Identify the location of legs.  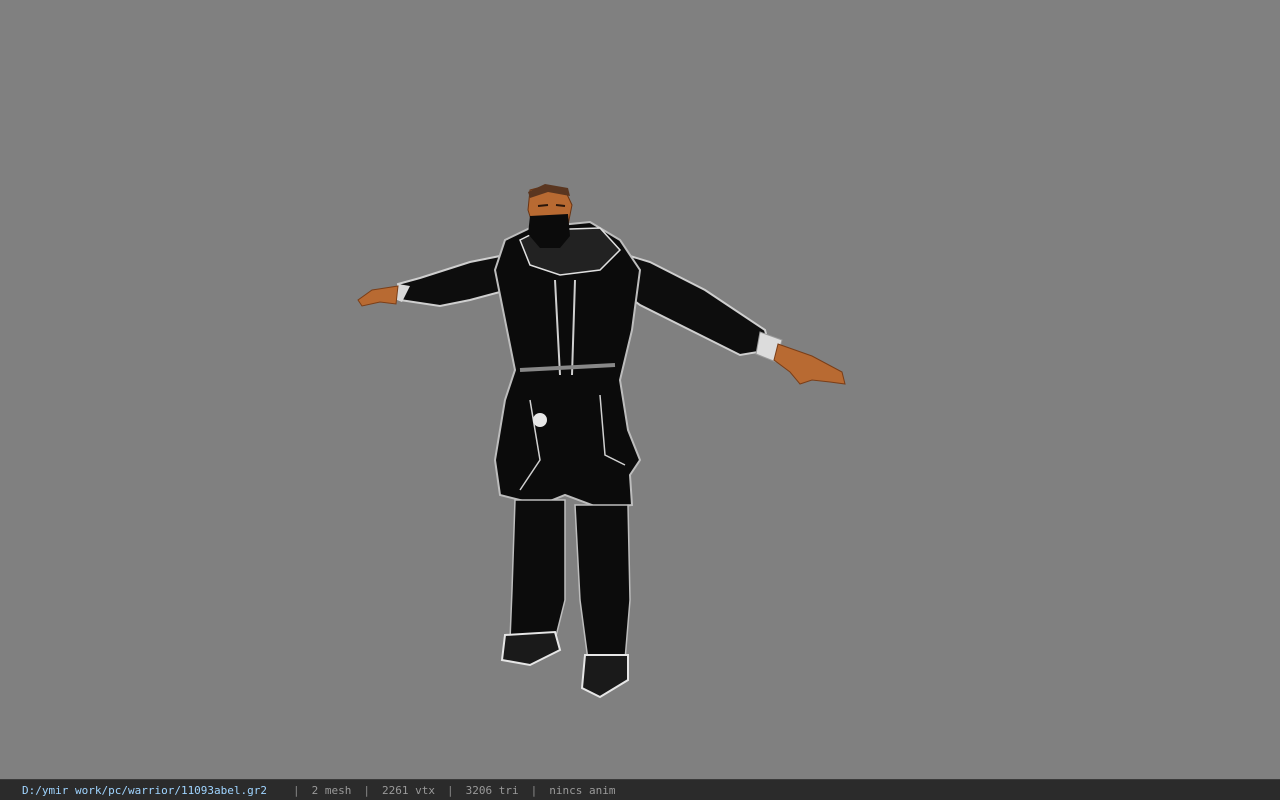
(565, 599).